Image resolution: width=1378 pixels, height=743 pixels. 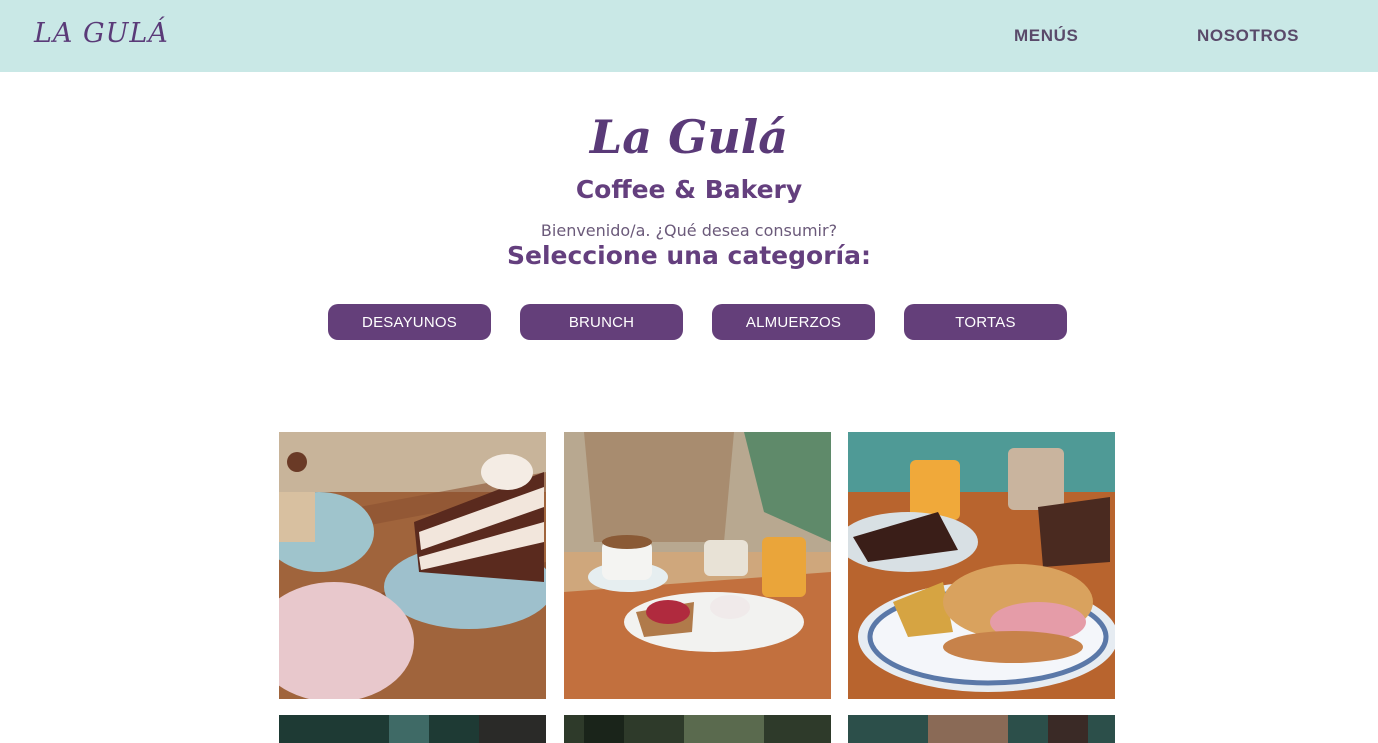 What do you see at coordinates (1046, 36) in the screenshot?
I see `nav-link-menus: MENÚS` at bounding box center [1046, 36].